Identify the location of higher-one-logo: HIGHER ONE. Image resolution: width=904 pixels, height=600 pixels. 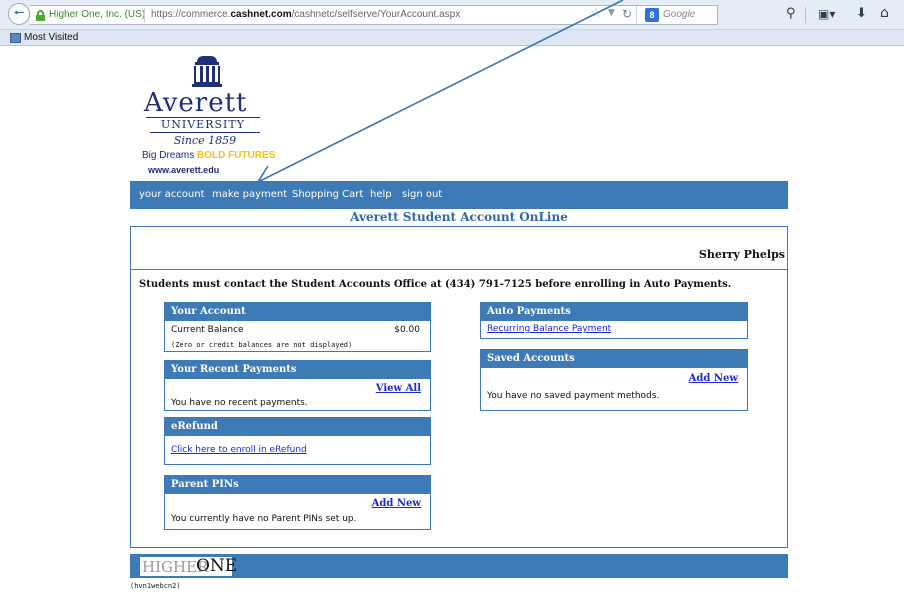
(188, 566).